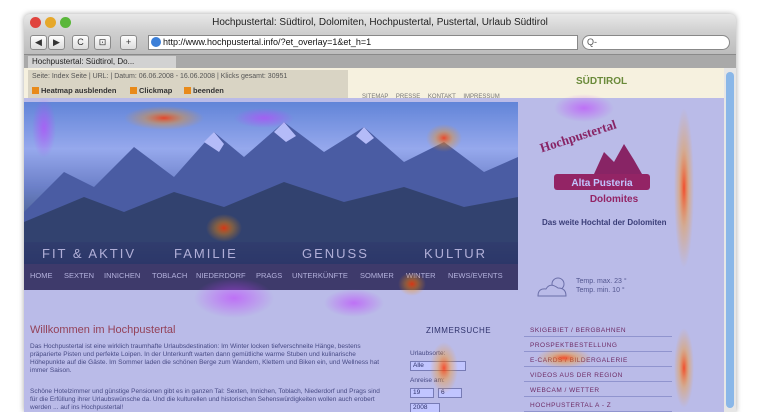 Image resolution: width=760 pixels, height=412 pixels. I want to click on subnav-niederdorf: NIEDERDORF, so click(221, 275).